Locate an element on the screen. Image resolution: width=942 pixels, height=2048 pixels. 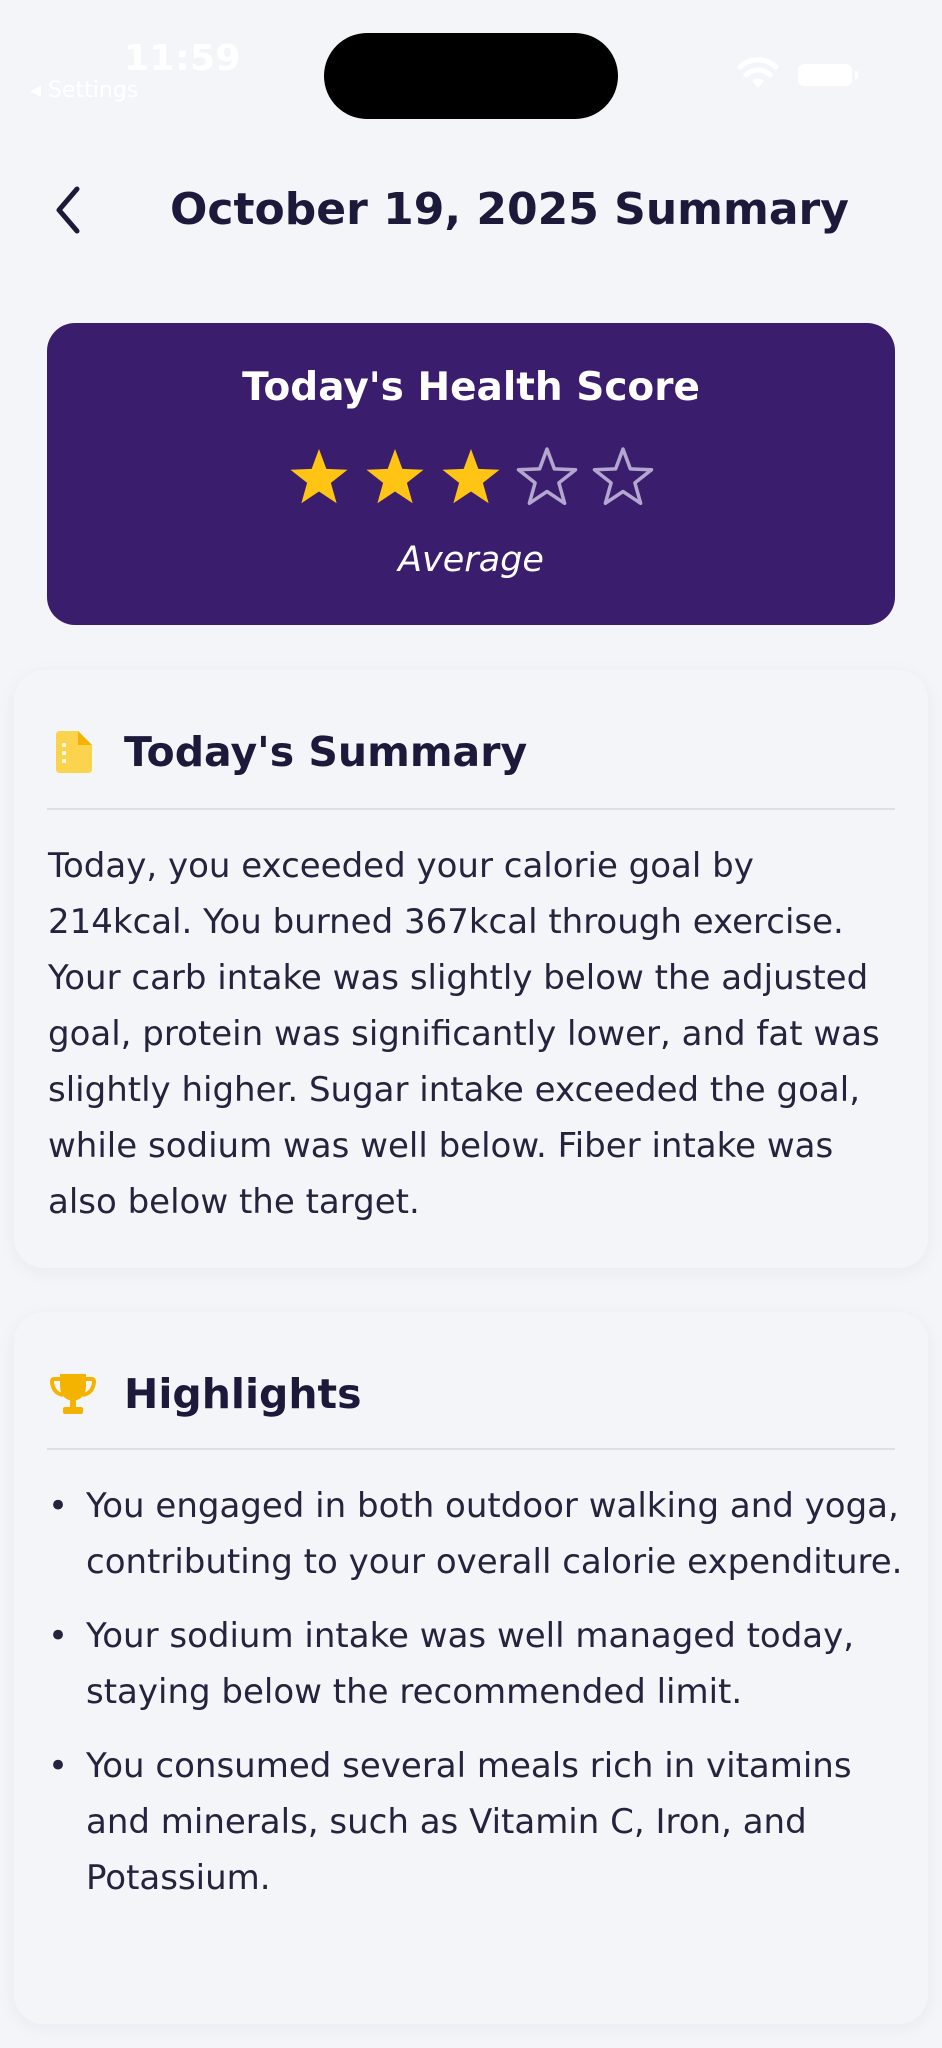
status-time: 11:59 is located at coordinates (183, 58).